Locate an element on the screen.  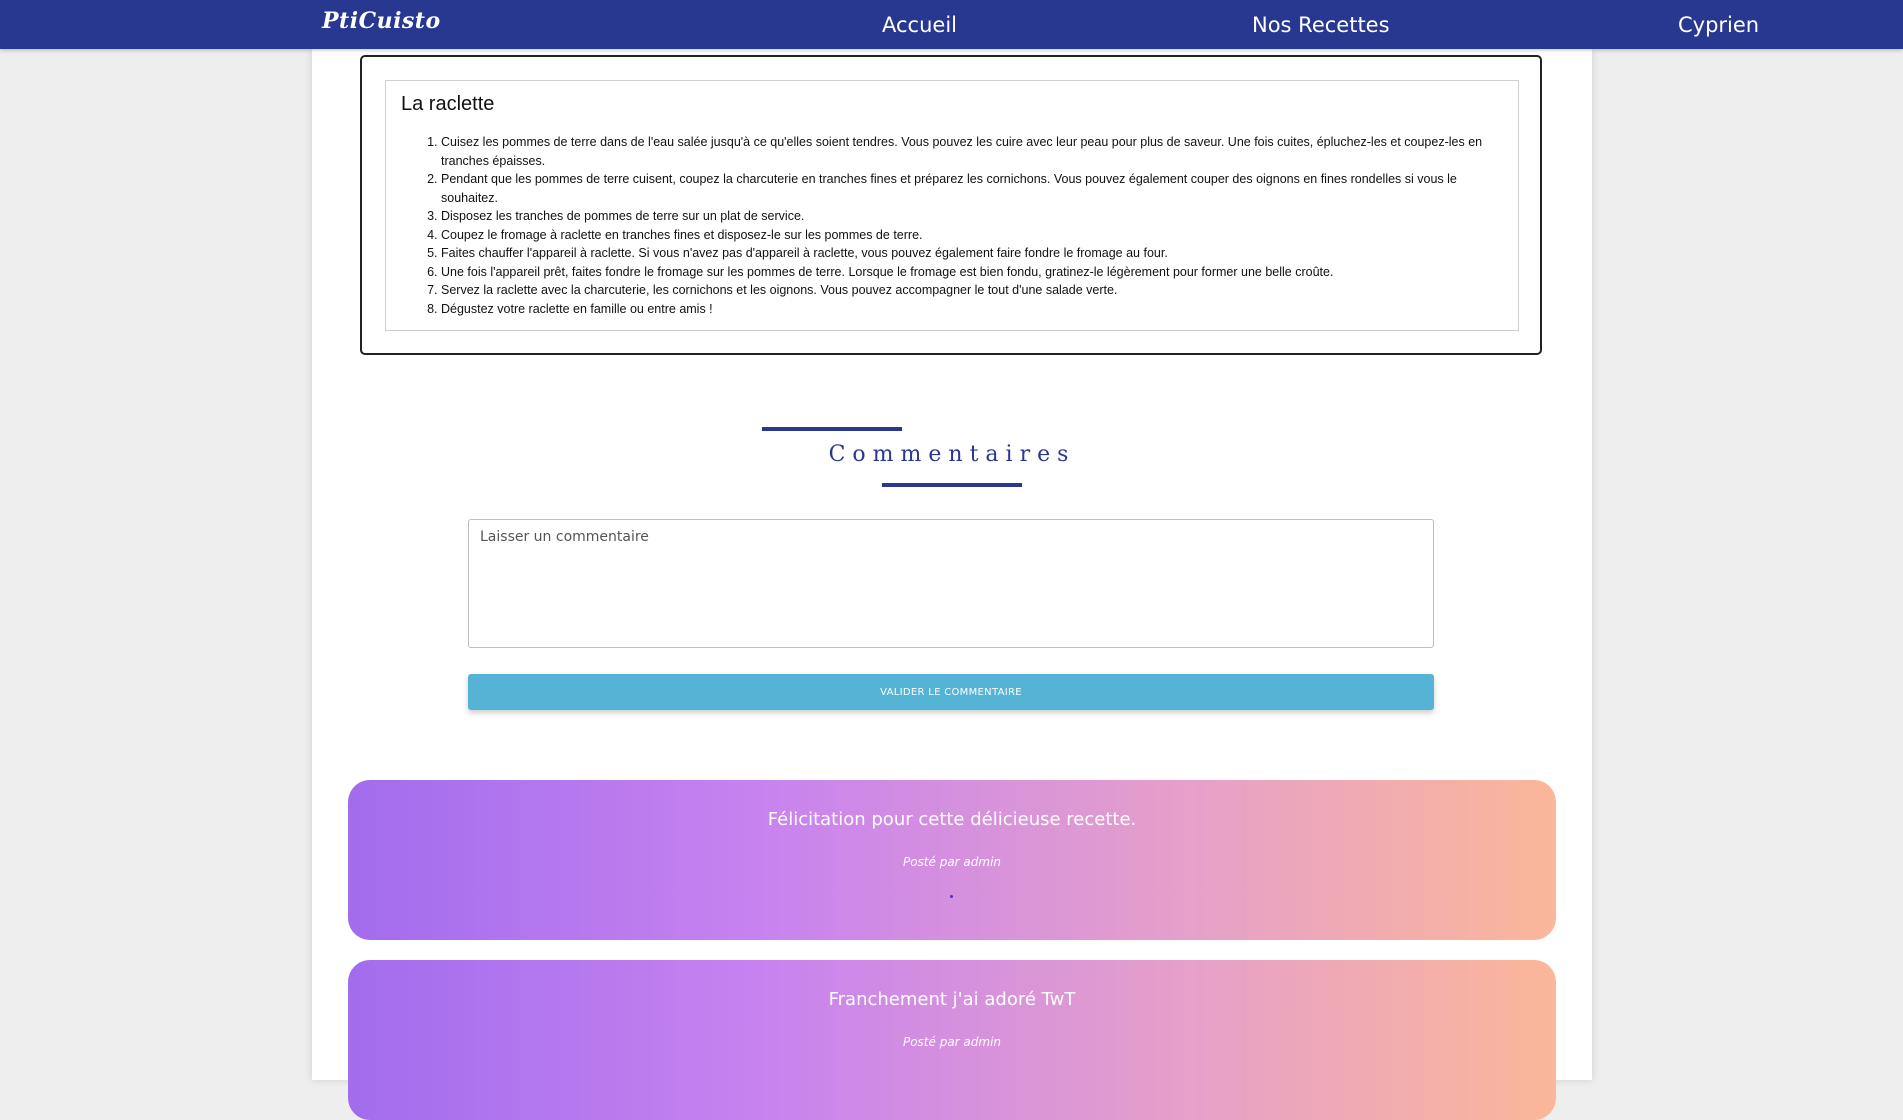
comment-text: Franchement j'ai adoré TwT is located at coordinates (952, 999).